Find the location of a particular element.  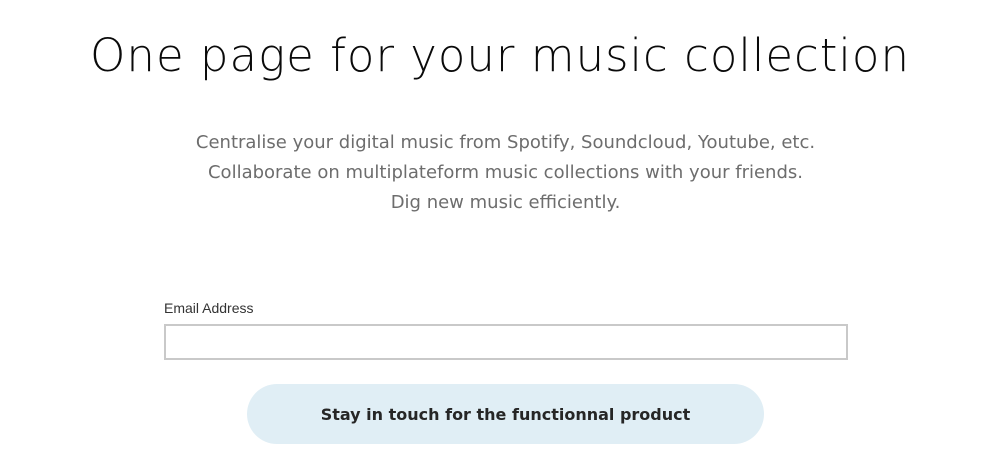

email-field is located at coordinates (506, 342).